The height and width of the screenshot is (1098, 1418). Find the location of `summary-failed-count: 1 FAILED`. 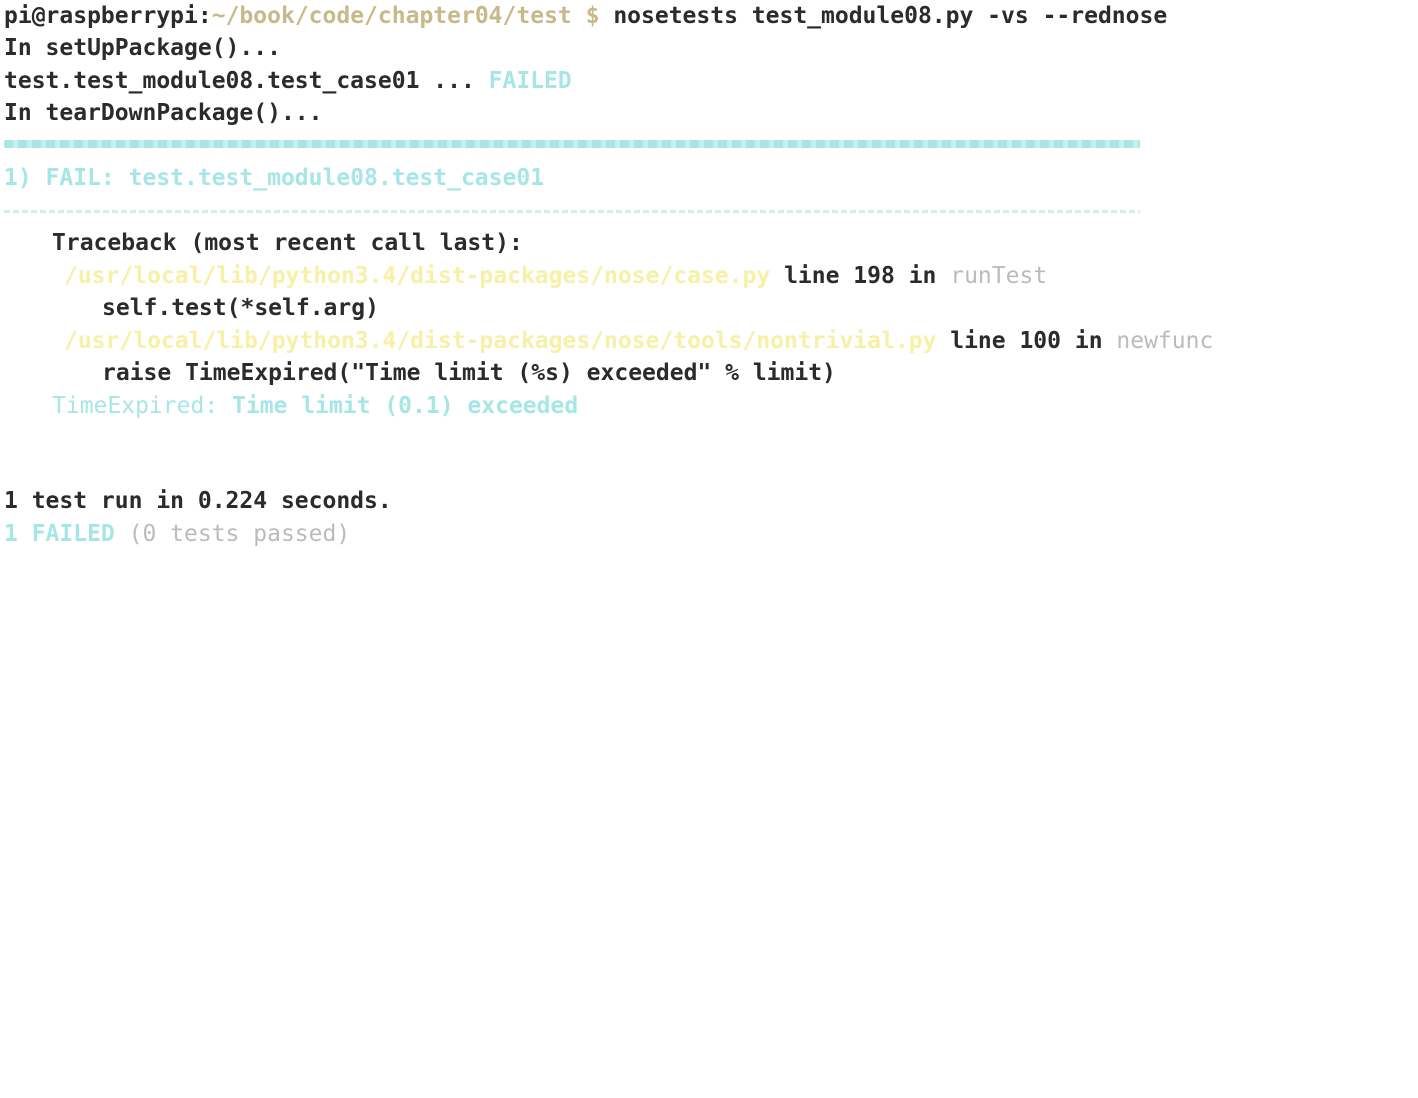

summary-failed-count: 1 FAILED is located at coordinates (59, 534).